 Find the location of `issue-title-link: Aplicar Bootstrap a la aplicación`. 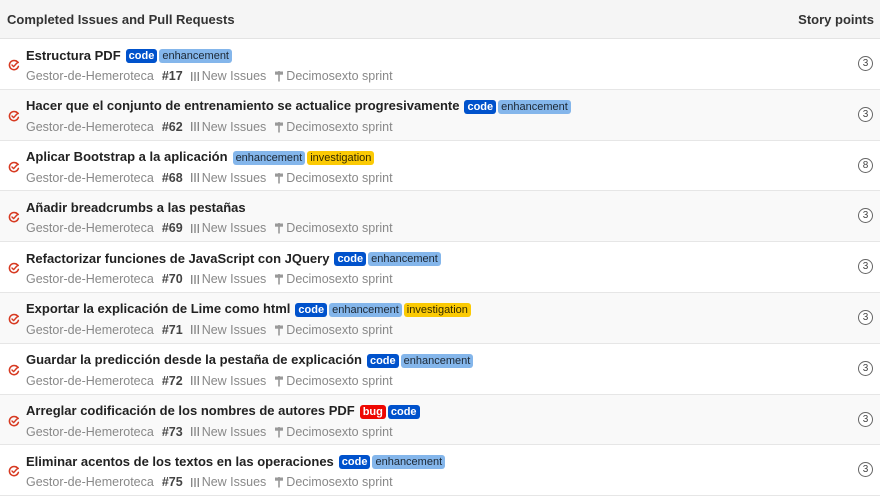

issue-title-link: Aplicar Bootstrap a la aplicación is located at coordinates (127, 156).